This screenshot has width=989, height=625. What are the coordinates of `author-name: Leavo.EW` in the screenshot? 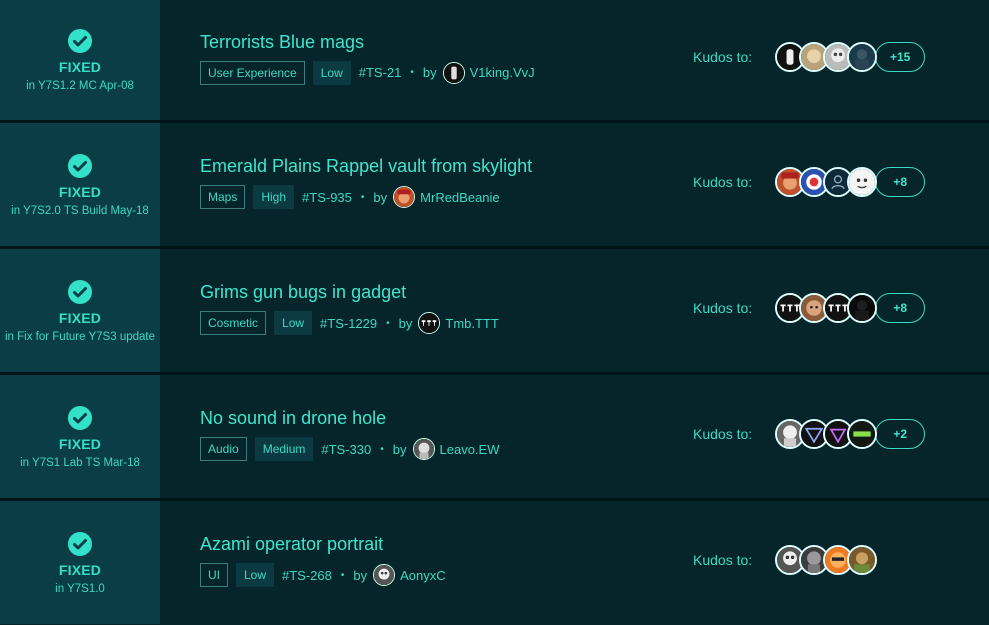 It's located at (470, 449).